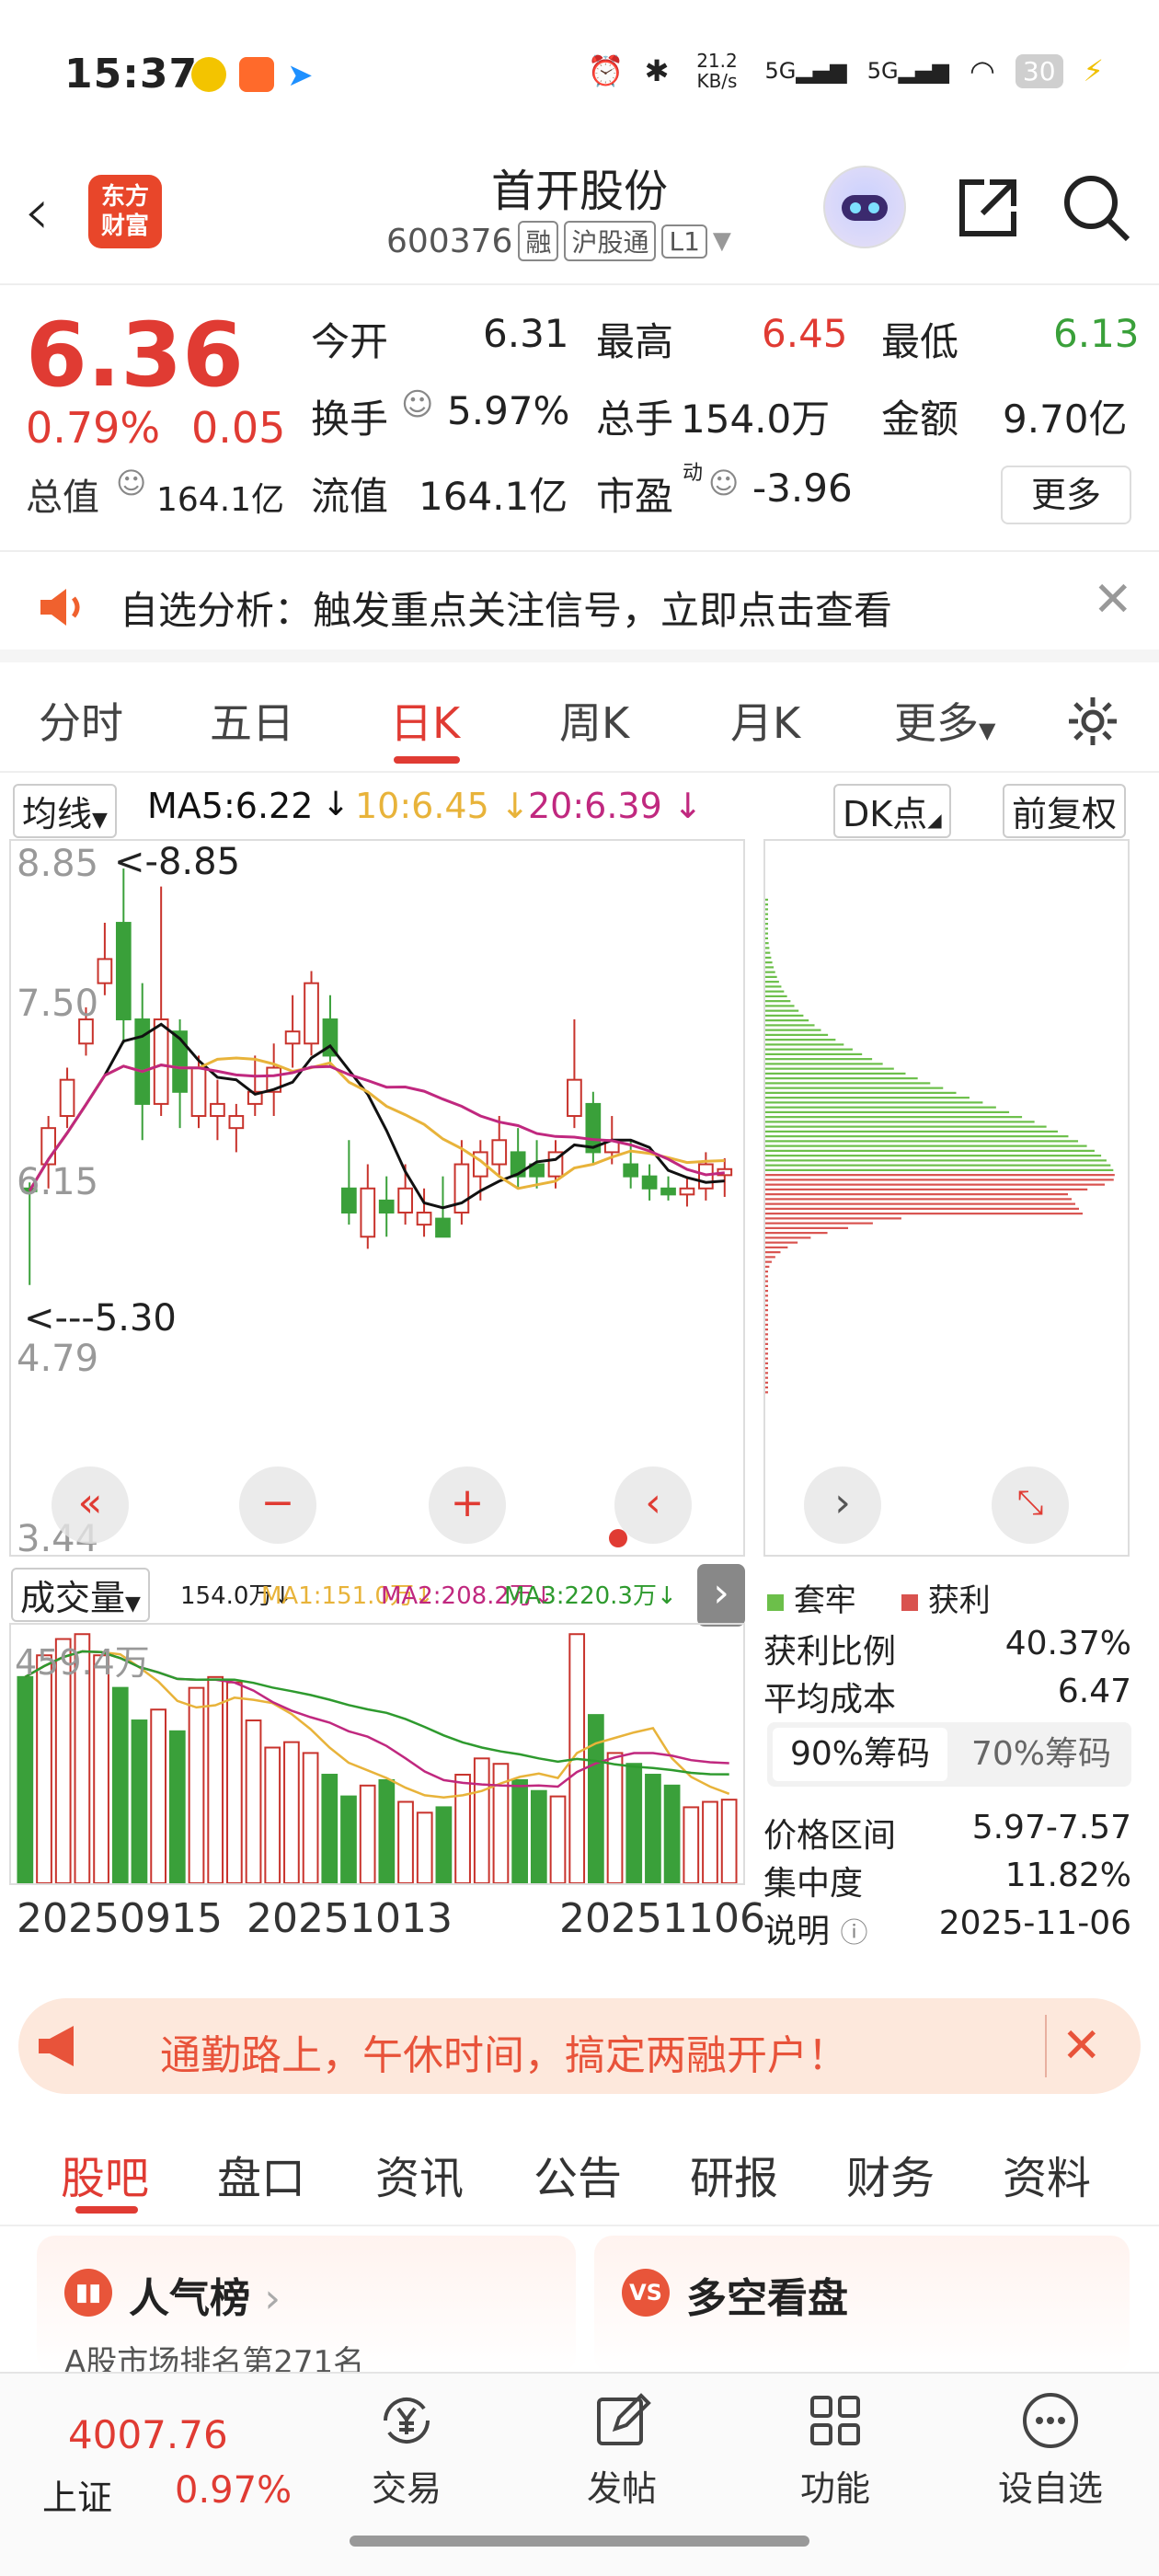 The image size is (1159, 2576). I want to click on ma-selector: 均线▼, so click(65, 811).